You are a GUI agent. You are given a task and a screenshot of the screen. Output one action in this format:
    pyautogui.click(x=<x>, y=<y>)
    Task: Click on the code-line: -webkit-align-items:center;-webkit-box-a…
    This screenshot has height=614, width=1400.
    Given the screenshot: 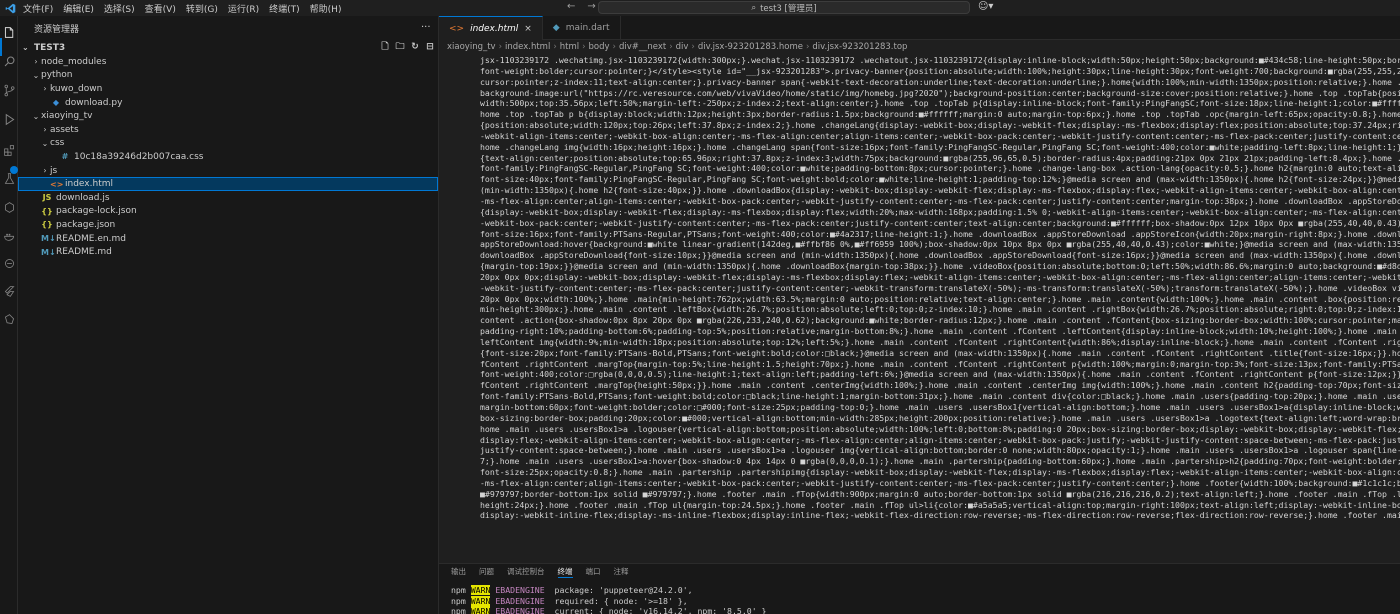 What is the action you would take?
    pyautogui.click(x=940, y=135)
    